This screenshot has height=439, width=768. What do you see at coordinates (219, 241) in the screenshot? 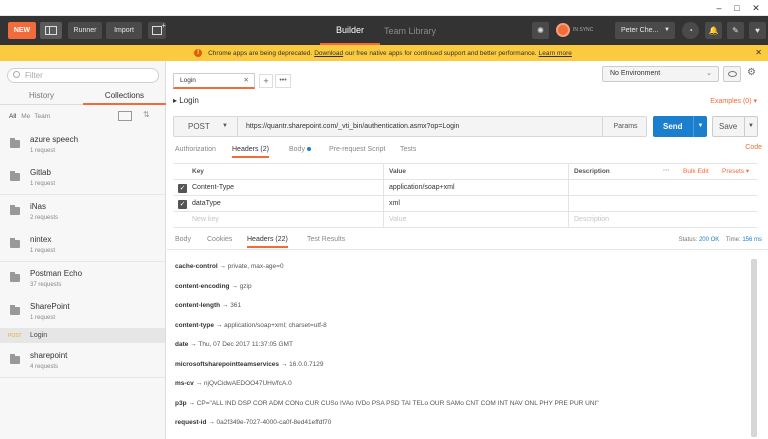
I see `tab-cookies: Cookies` at bounding box center [219, 241].